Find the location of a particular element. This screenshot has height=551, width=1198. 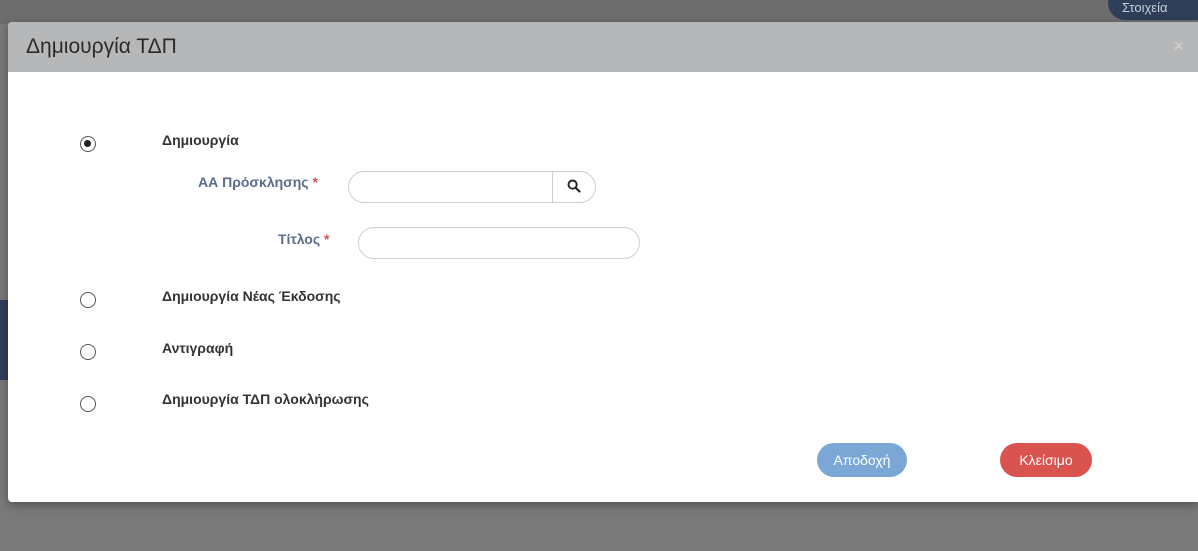

modal-title: Δημιουργία ΤΔΠ is located at coordinates (101, 46).